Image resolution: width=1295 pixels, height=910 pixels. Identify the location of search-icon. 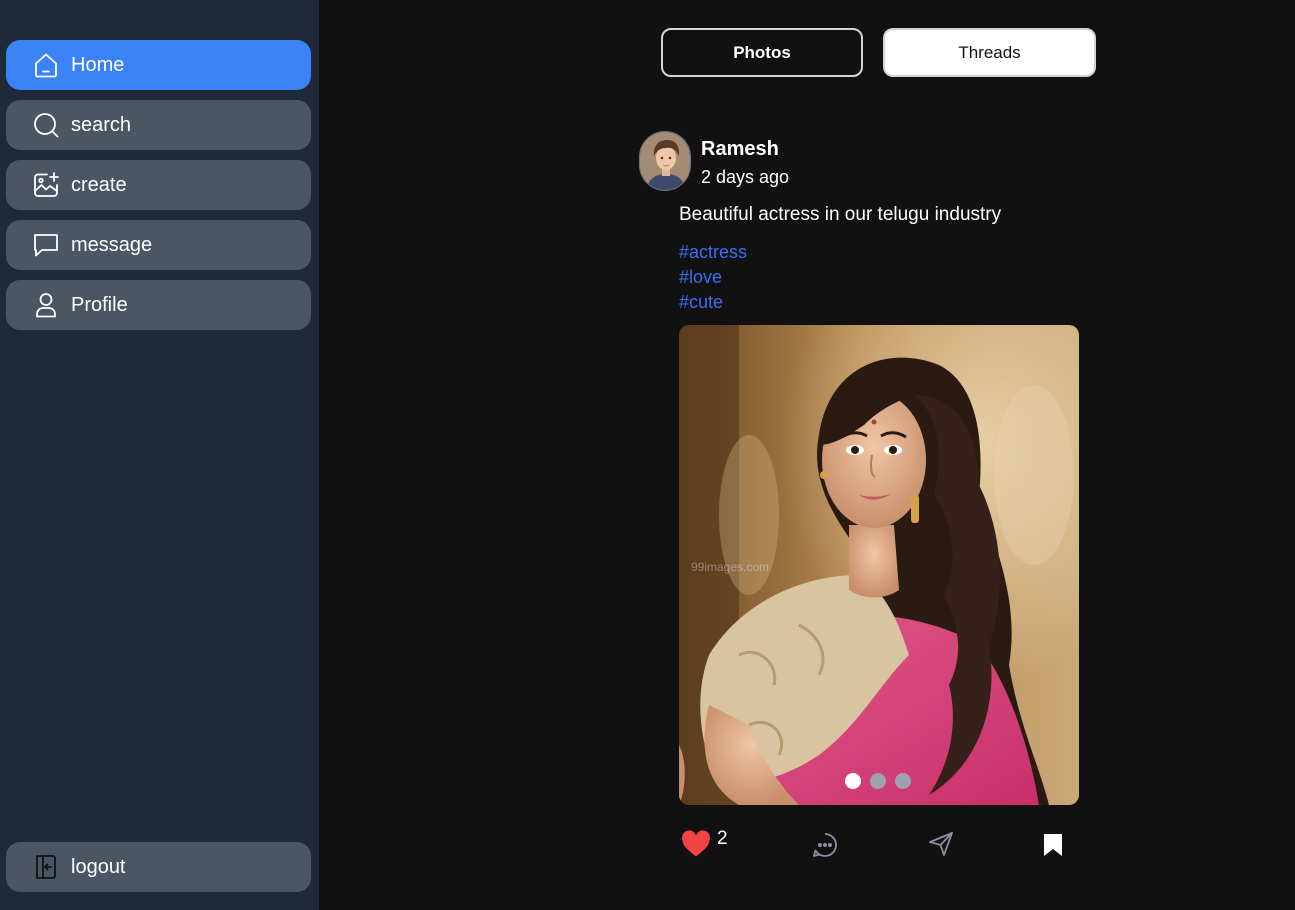
(46, 125).